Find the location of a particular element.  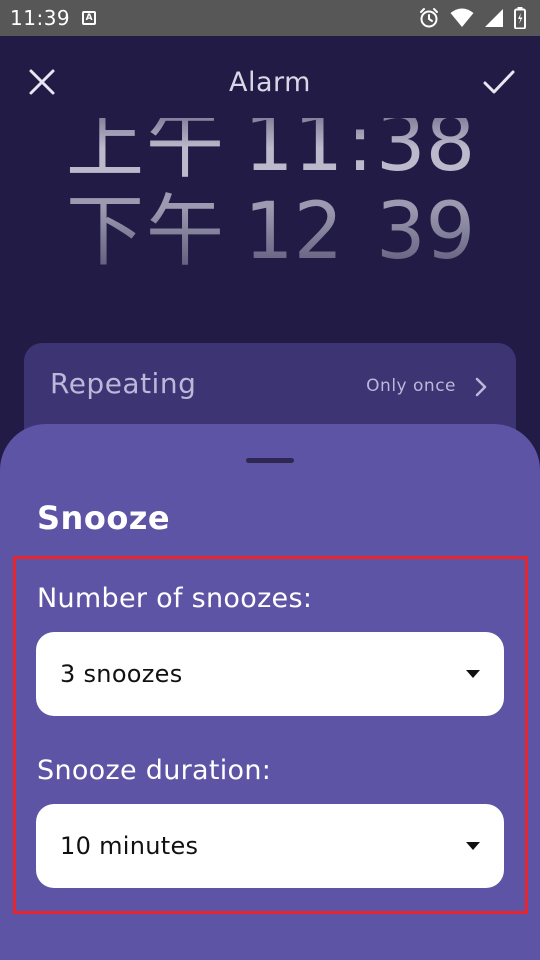

signal-icon is located at coordinates (494, 18).